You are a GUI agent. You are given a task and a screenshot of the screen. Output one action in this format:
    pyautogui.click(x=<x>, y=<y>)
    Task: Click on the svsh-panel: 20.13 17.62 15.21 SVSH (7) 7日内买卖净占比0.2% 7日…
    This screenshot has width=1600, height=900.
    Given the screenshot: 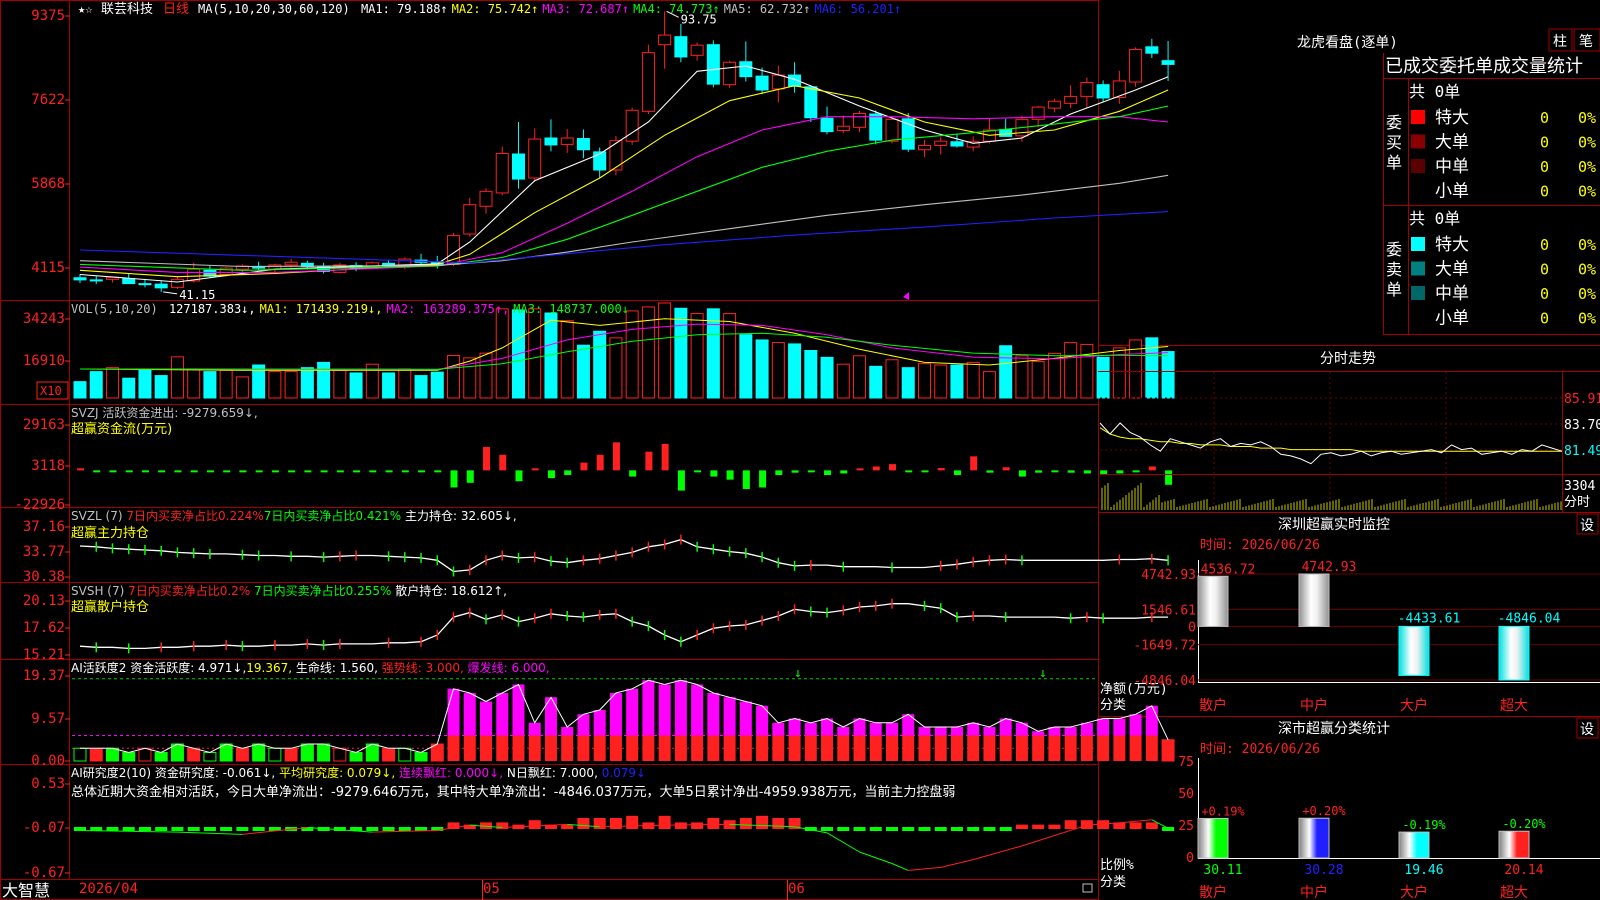 What is the action you would take?
    pyautogui.click(x=596, y=623)
    